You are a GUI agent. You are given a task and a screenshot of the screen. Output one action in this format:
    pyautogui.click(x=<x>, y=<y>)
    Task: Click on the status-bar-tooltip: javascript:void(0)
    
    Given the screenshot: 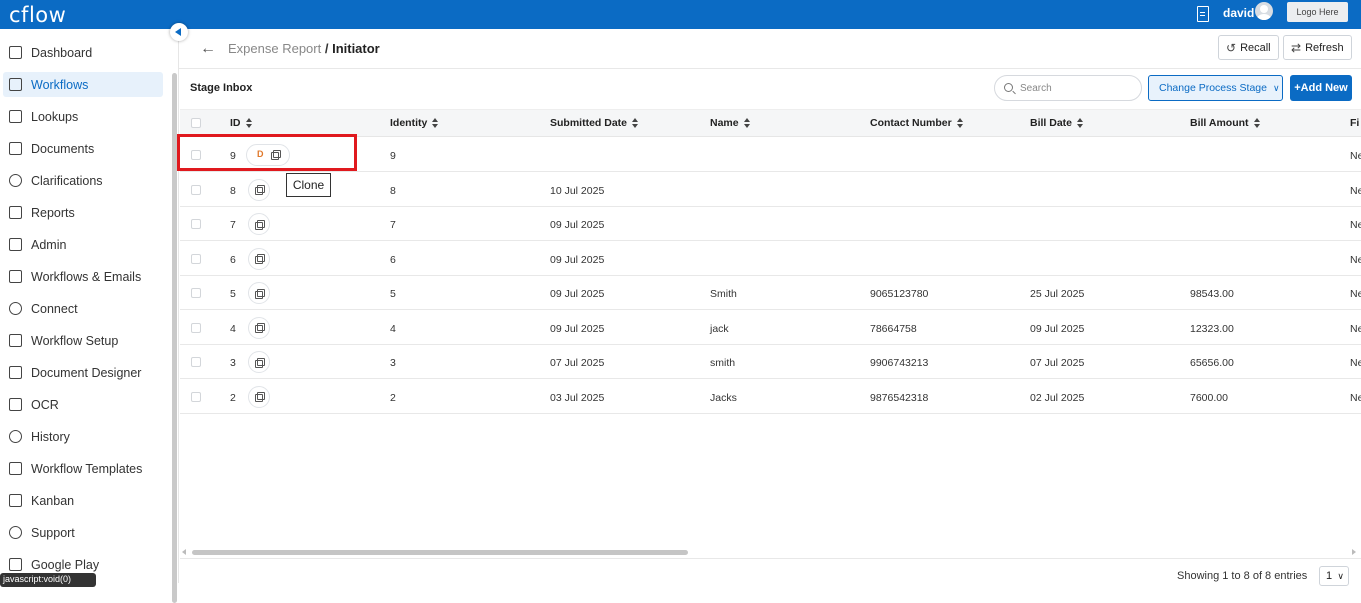 What is the action you would take?
    pyautogui.click(x=48, y=580)
    